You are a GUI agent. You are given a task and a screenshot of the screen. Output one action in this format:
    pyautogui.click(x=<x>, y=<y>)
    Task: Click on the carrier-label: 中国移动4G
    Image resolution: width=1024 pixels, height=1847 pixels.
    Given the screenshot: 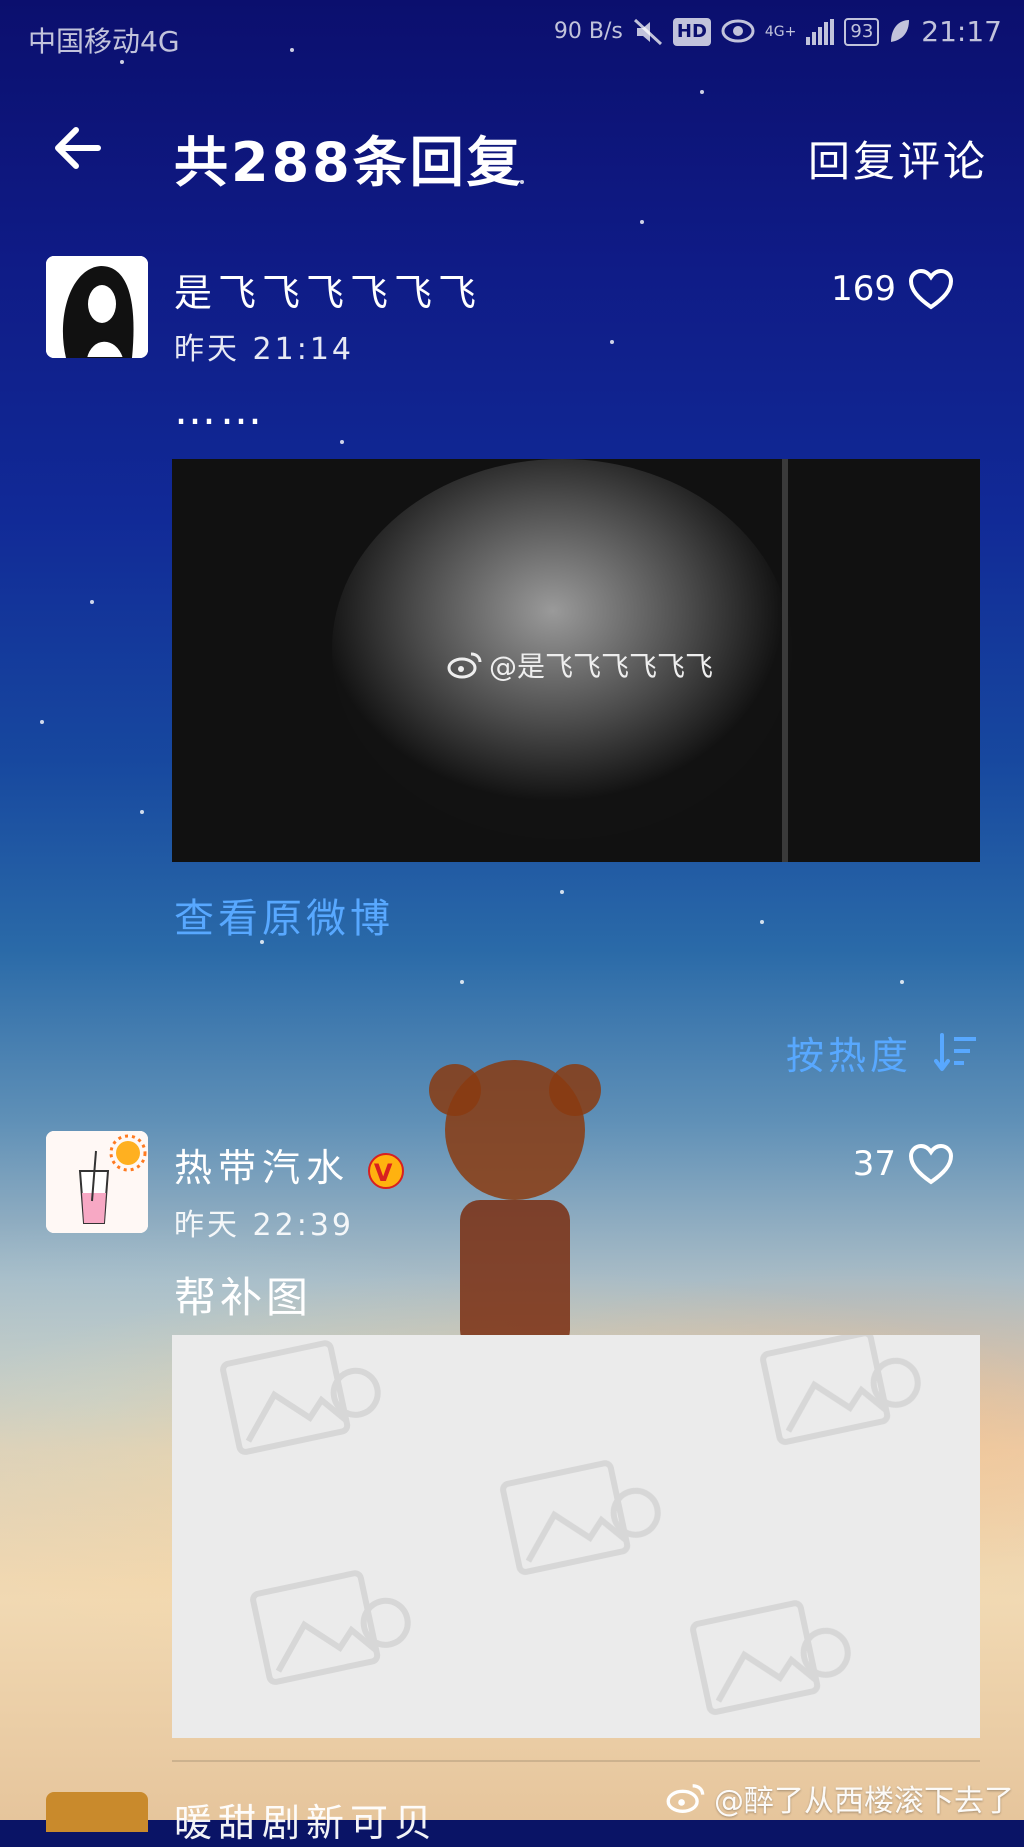 What is the action you would take?
    pyautogui.click(x=104, y=41)
    